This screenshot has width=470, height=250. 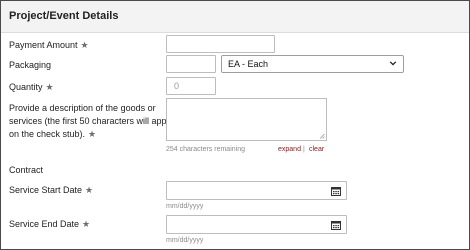 What do you see at coordinates (393, 63) in the screenshot?
I see `chevron-down-icon` at bounding box center [393, 63].